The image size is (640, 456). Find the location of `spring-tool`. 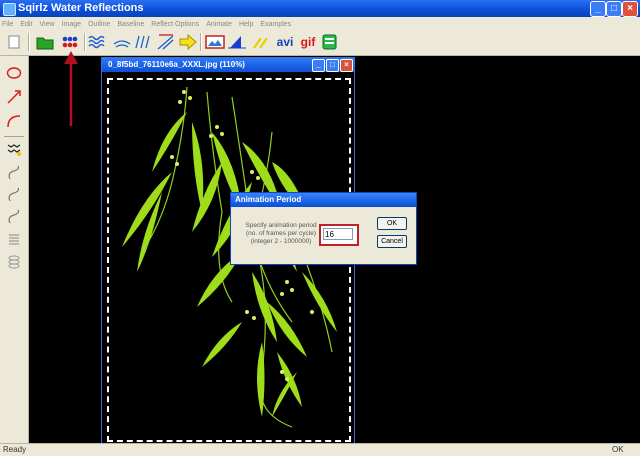

spring-tool is located at coordinates (14, 239).